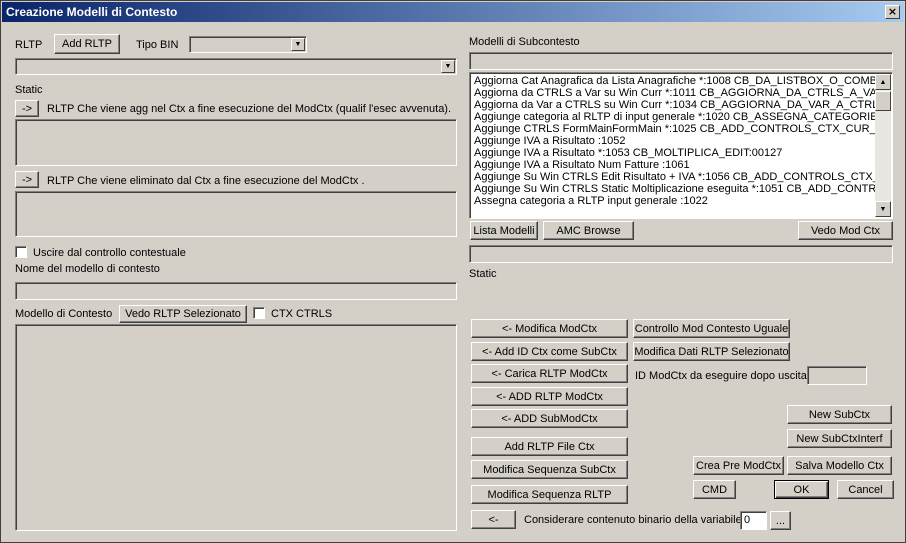 The image size is (906, 543). What do you see at coordinates (549, 494) in the screenshot?
I see `modifica-seq-rltp-button: Modifica Sequenza RLTP` at bounding box center [549, 494].